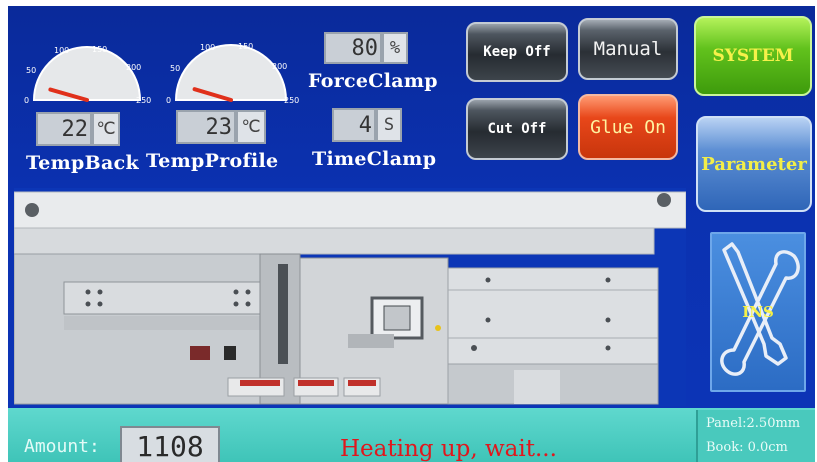 The width and height of the screenshot is (817, 462). I want to click on parameter-button: Parameter, so click(754, 164).